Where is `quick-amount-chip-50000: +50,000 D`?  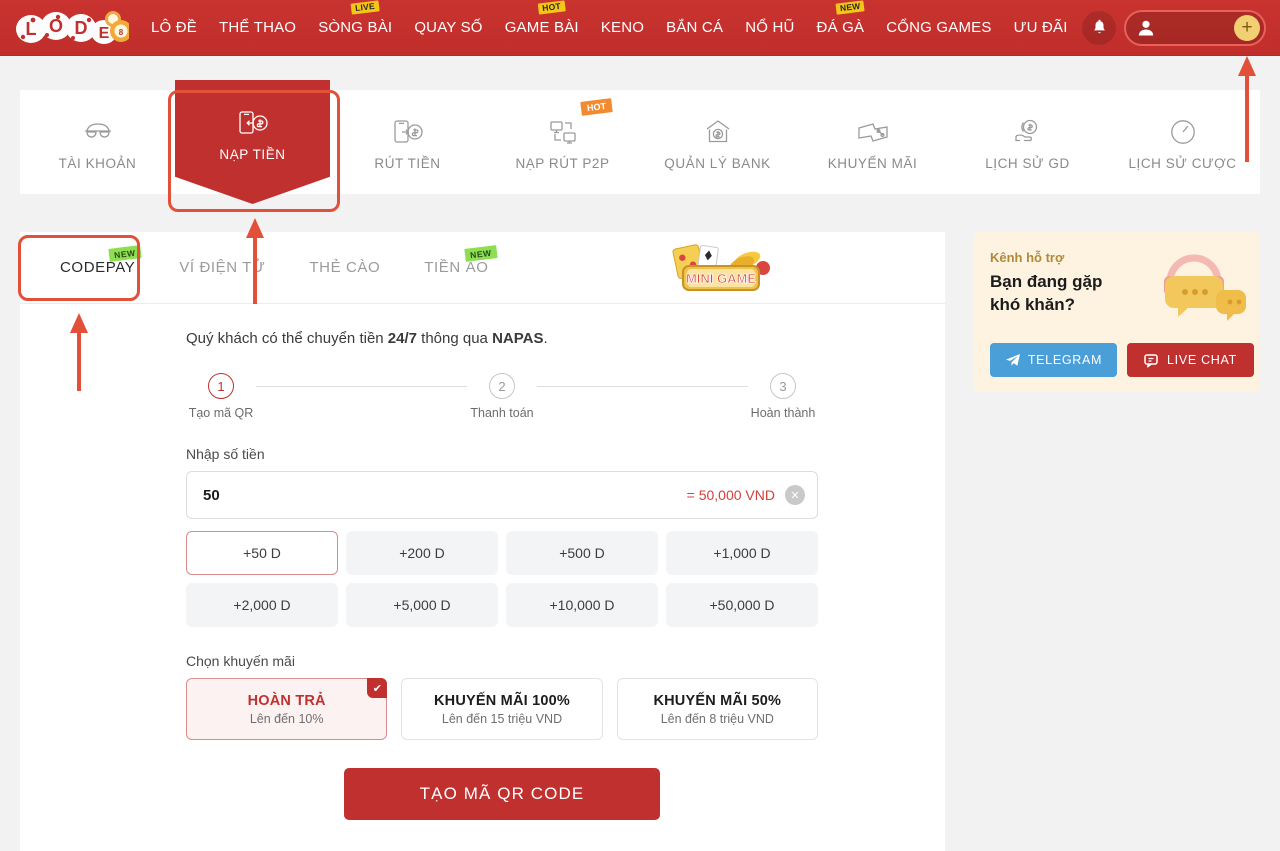 quick-amount-chip-50000: +50,000 D is located at coordinates (742, 605).